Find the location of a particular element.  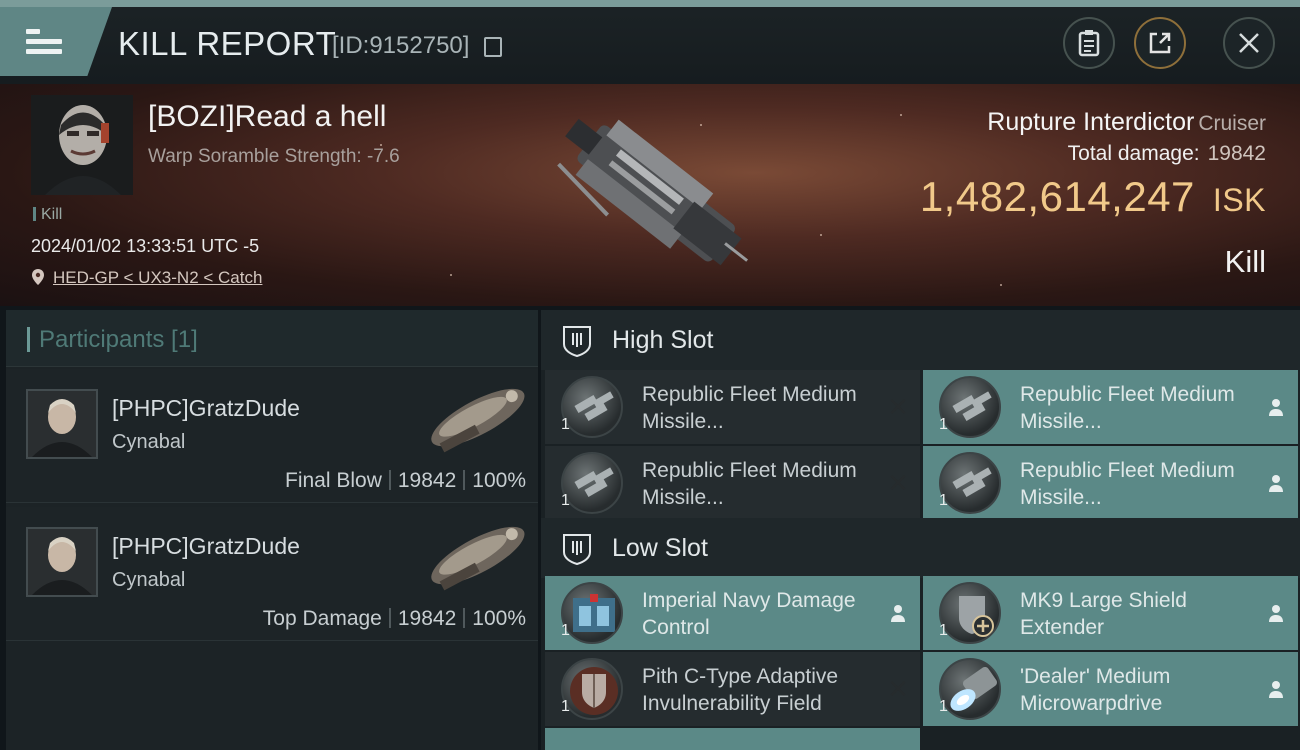

share-icon is located at coordinates (1160, 43).